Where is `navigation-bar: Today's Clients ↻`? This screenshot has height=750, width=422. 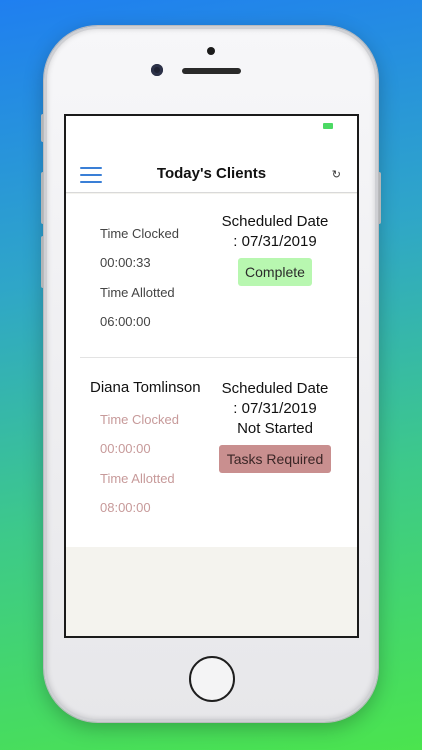 navigation-bar: Today's Clients ↻ is located at coordinates (211, 165).